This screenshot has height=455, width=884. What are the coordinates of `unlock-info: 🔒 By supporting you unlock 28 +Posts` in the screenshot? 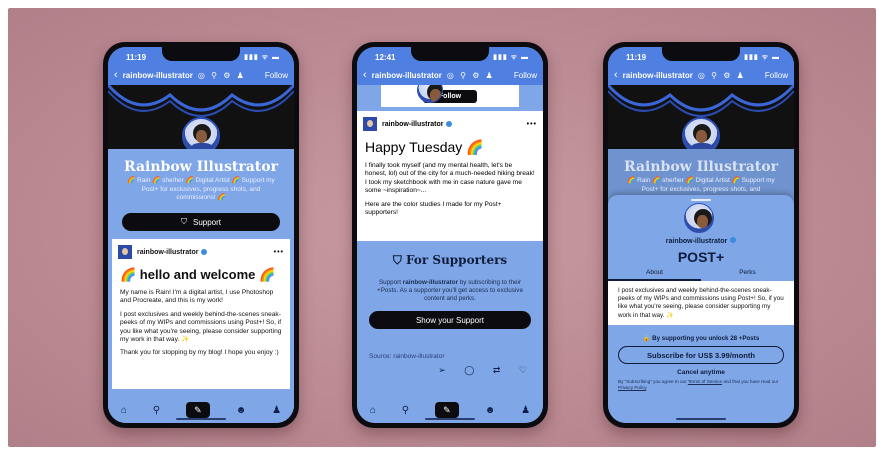 It's located at (701, 338).